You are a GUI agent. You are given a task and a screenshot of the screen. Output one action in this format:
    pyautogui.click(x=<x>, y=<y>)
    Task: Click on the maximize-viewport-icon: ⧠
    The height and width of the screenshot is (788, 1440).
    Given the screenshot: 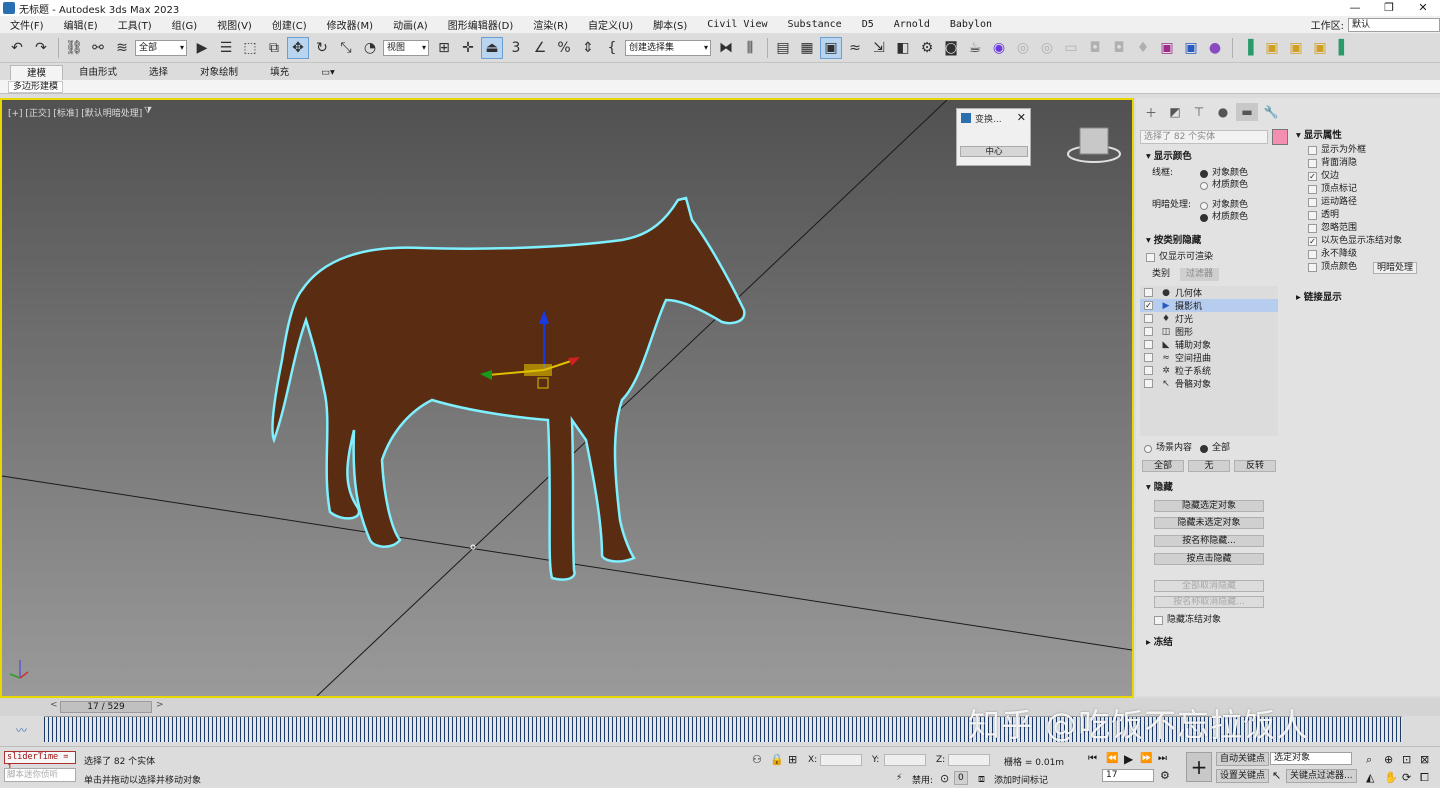 What is the action you would take?
    pyautogui.click(x=1424, y=778)
    